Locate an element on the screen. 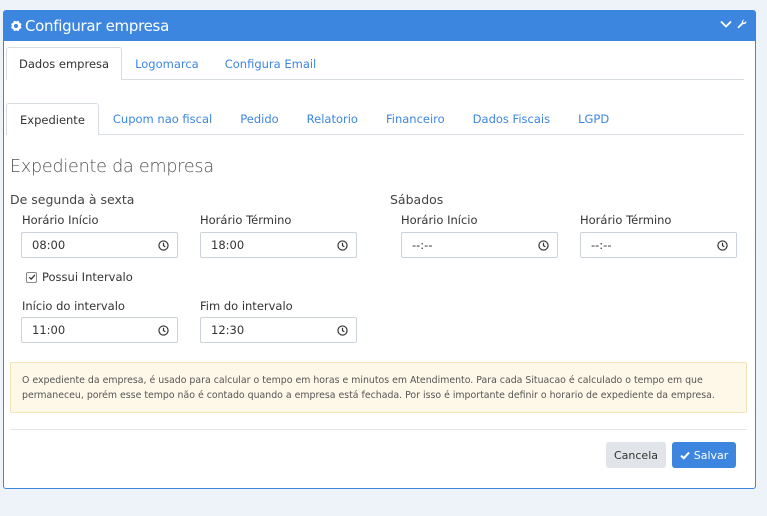  tab-pedido: Pedido is located at coordinates (259, 118).